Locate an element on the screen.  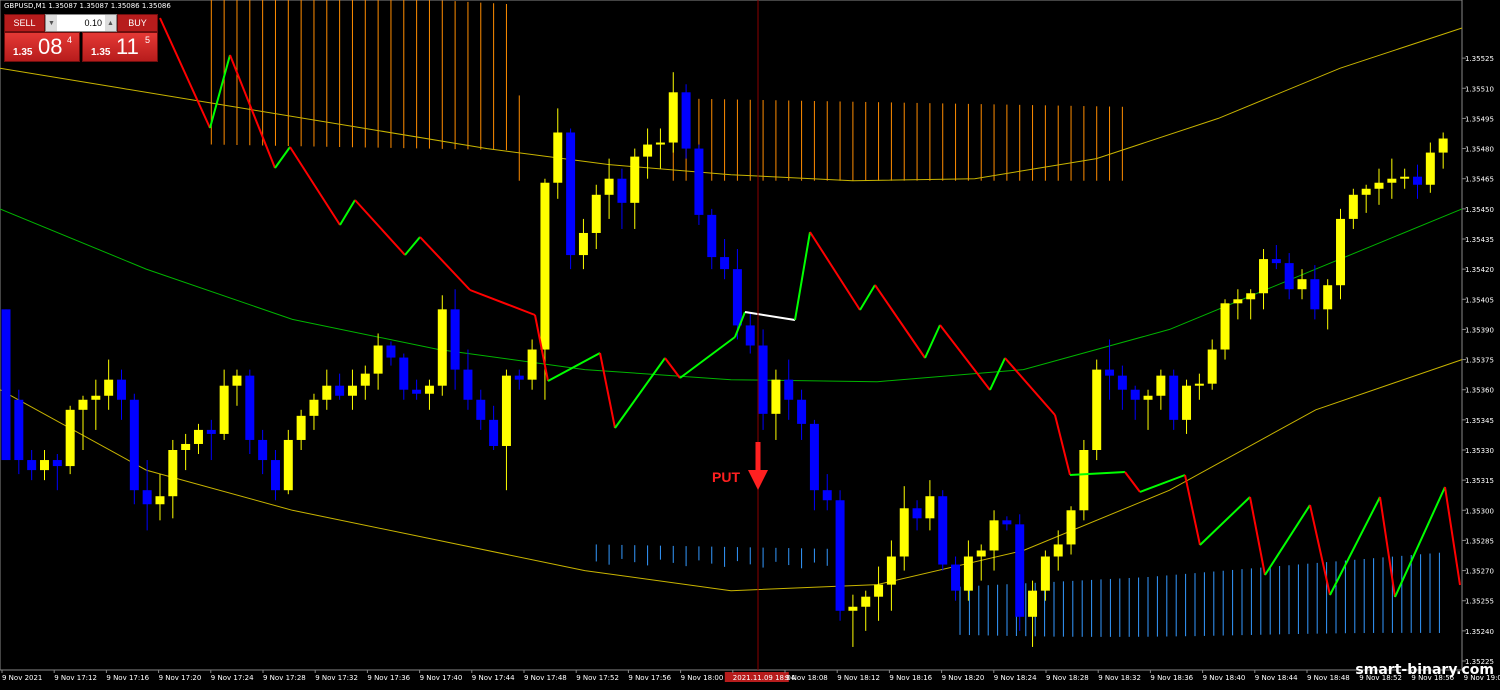
buy-price-button: 1.35 11 5 is located at coordinates (120, 47).